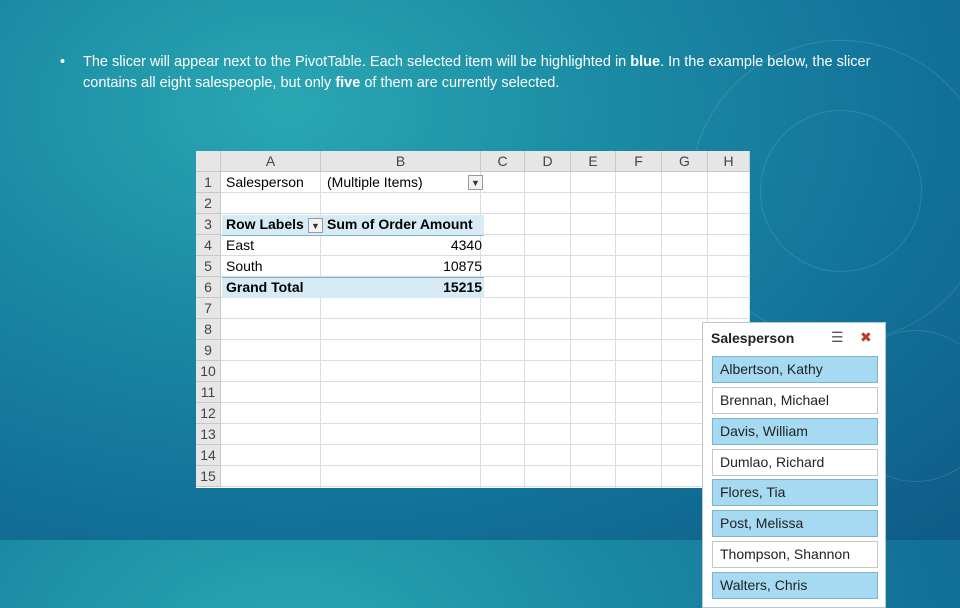  Describe the element at coordinates (729, 161) in the screenshot. I see `column-header: H` at that location.